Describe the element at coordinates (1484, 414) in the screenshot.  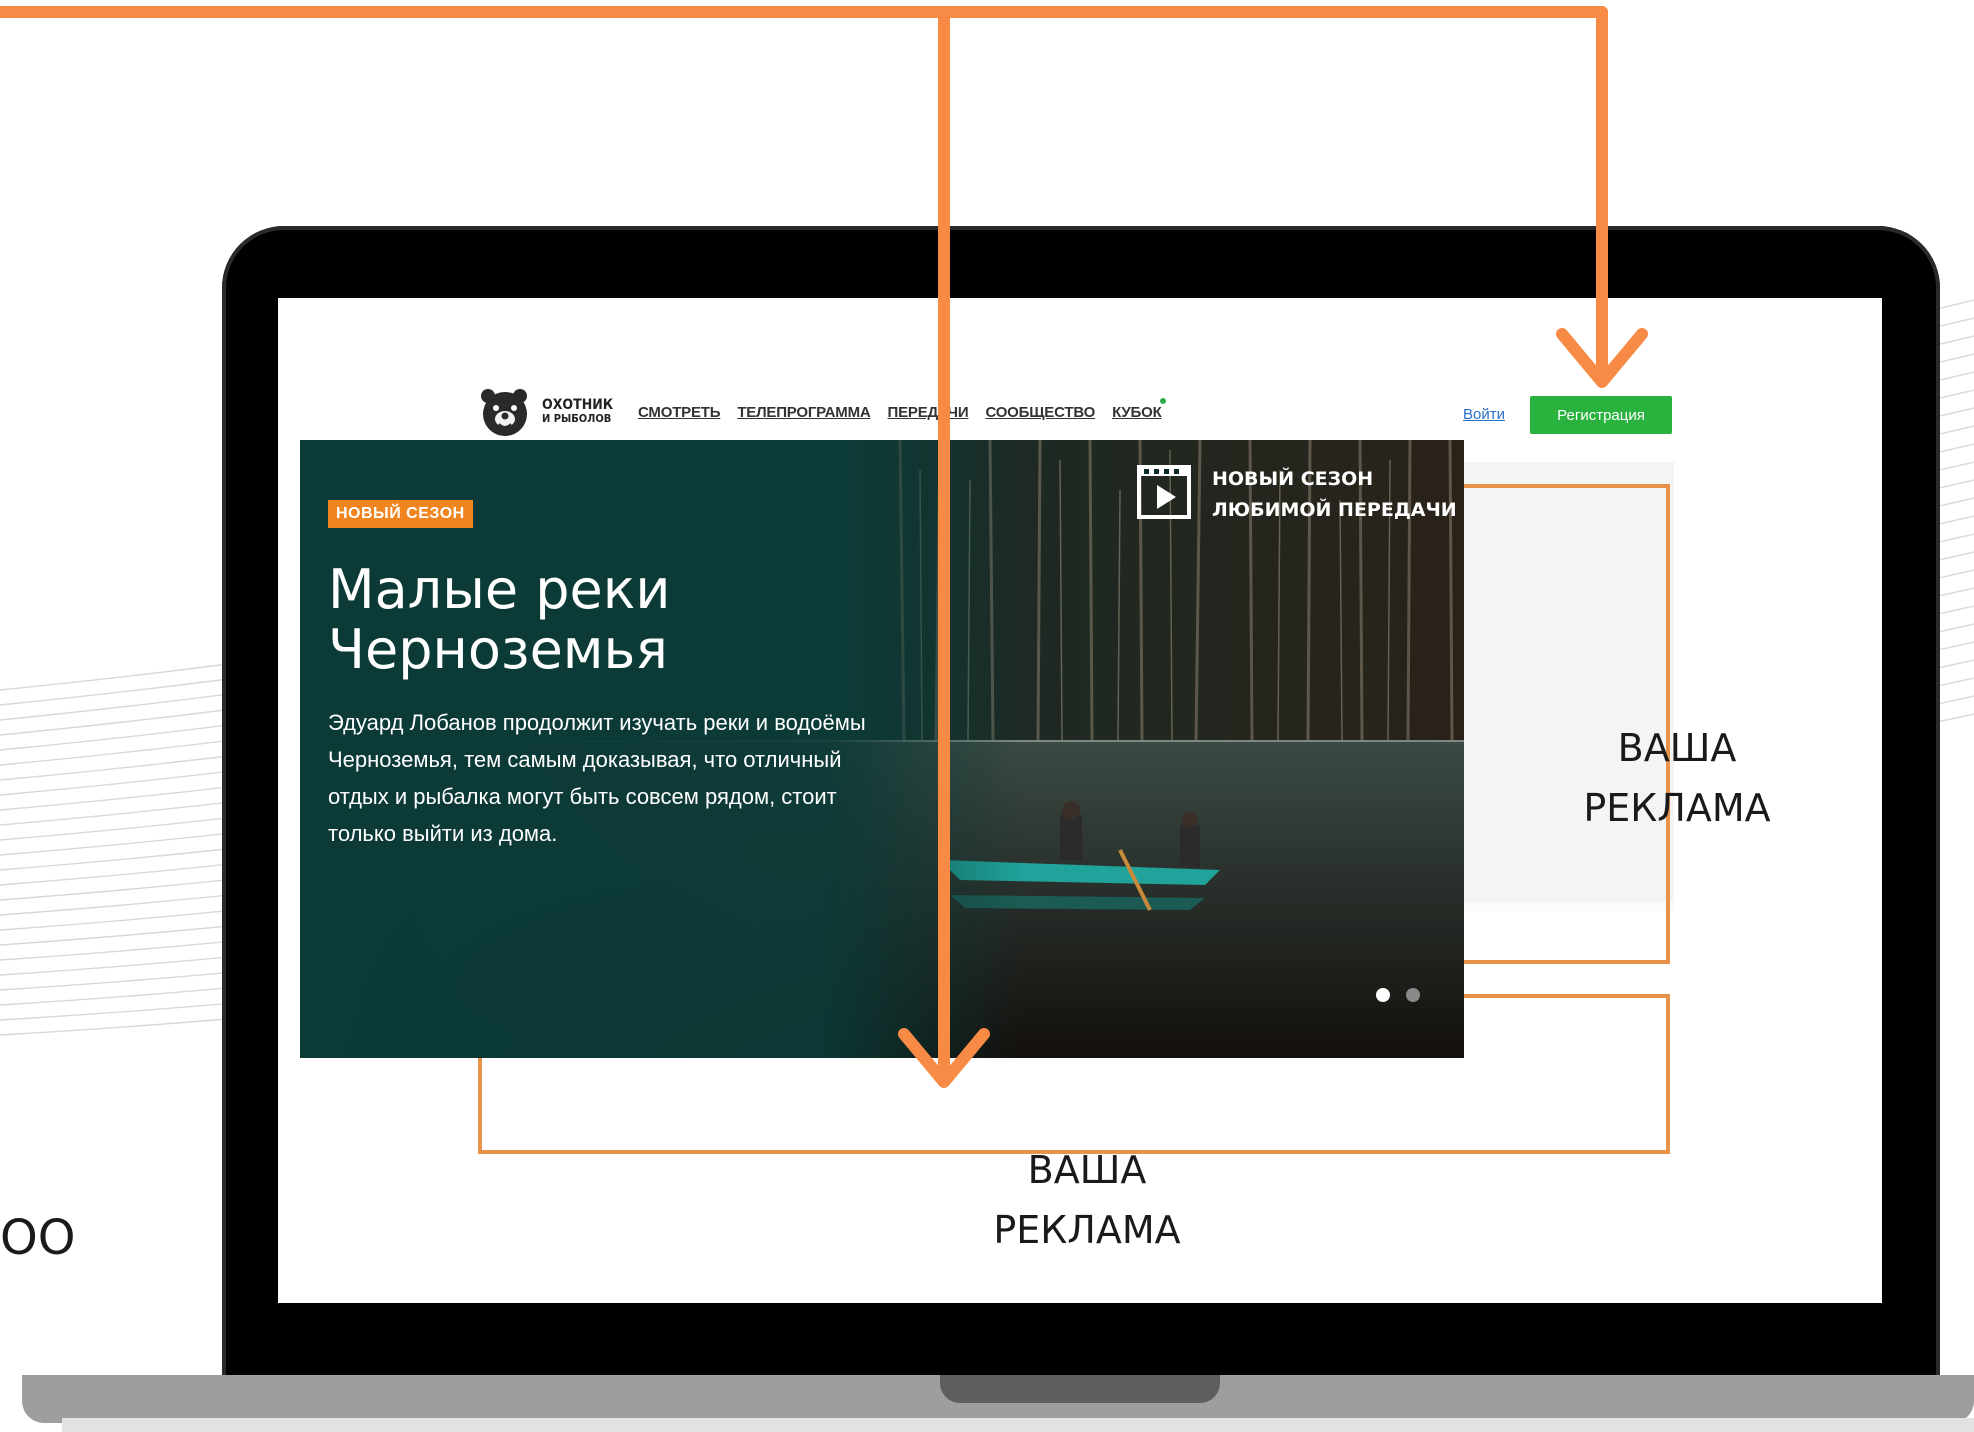
I see `login-link: Войти` at that location.